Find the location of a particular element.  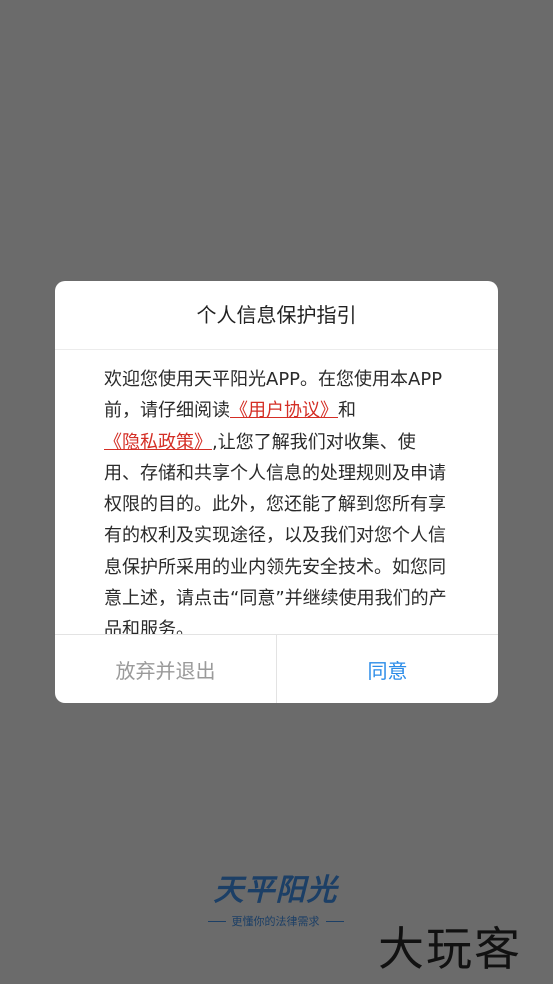

brand-slogan-row: 更懂你的法律需求 is located at coordinates (275, 921).